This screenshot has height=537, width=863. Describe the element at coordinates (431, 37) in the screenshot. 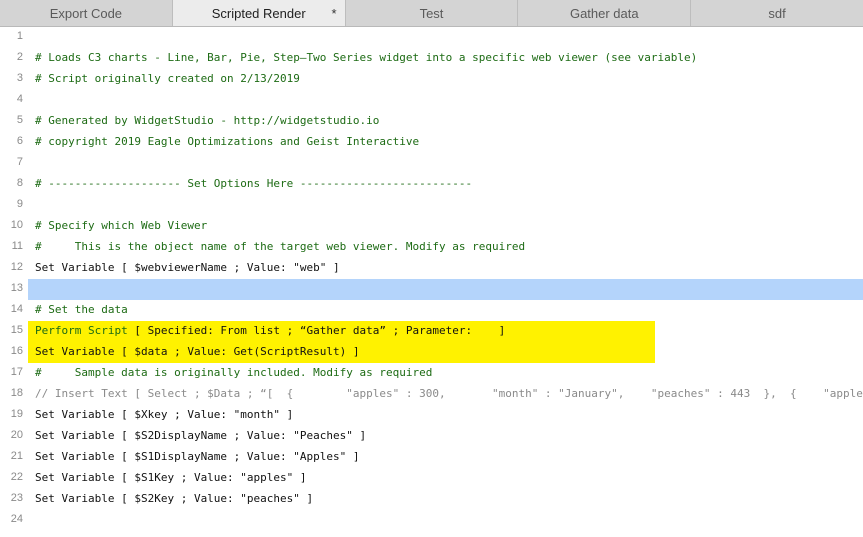

I see `script-line: 1` at that location.